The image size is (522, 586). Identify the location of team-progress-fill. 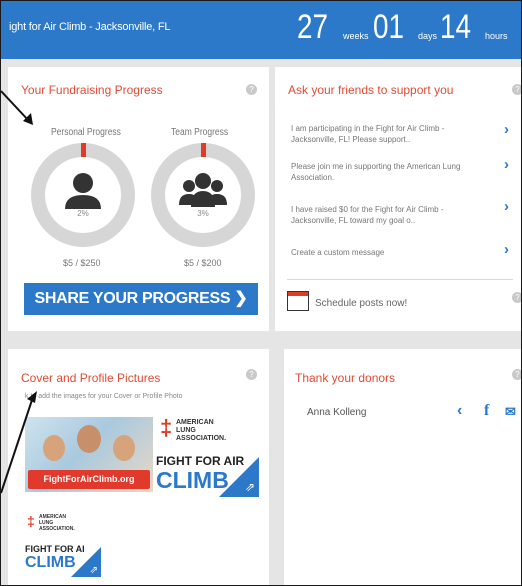
(203, 150).